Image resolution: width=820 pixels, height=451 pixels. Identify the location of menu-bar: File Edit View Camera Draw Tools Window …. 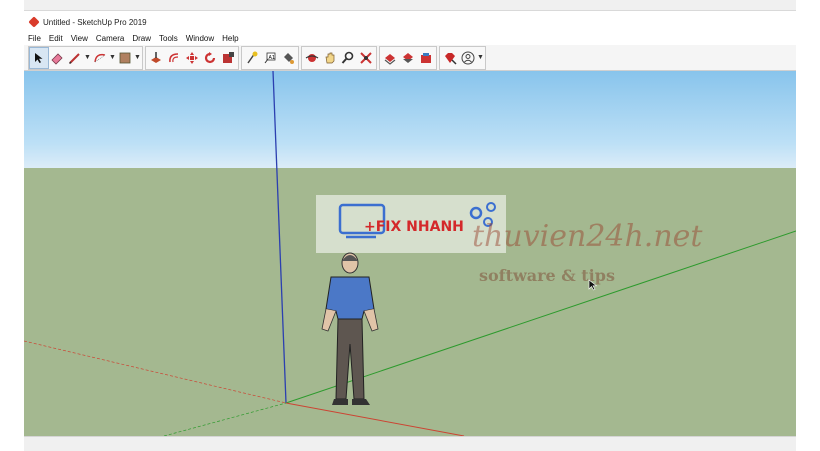
(410, 38).